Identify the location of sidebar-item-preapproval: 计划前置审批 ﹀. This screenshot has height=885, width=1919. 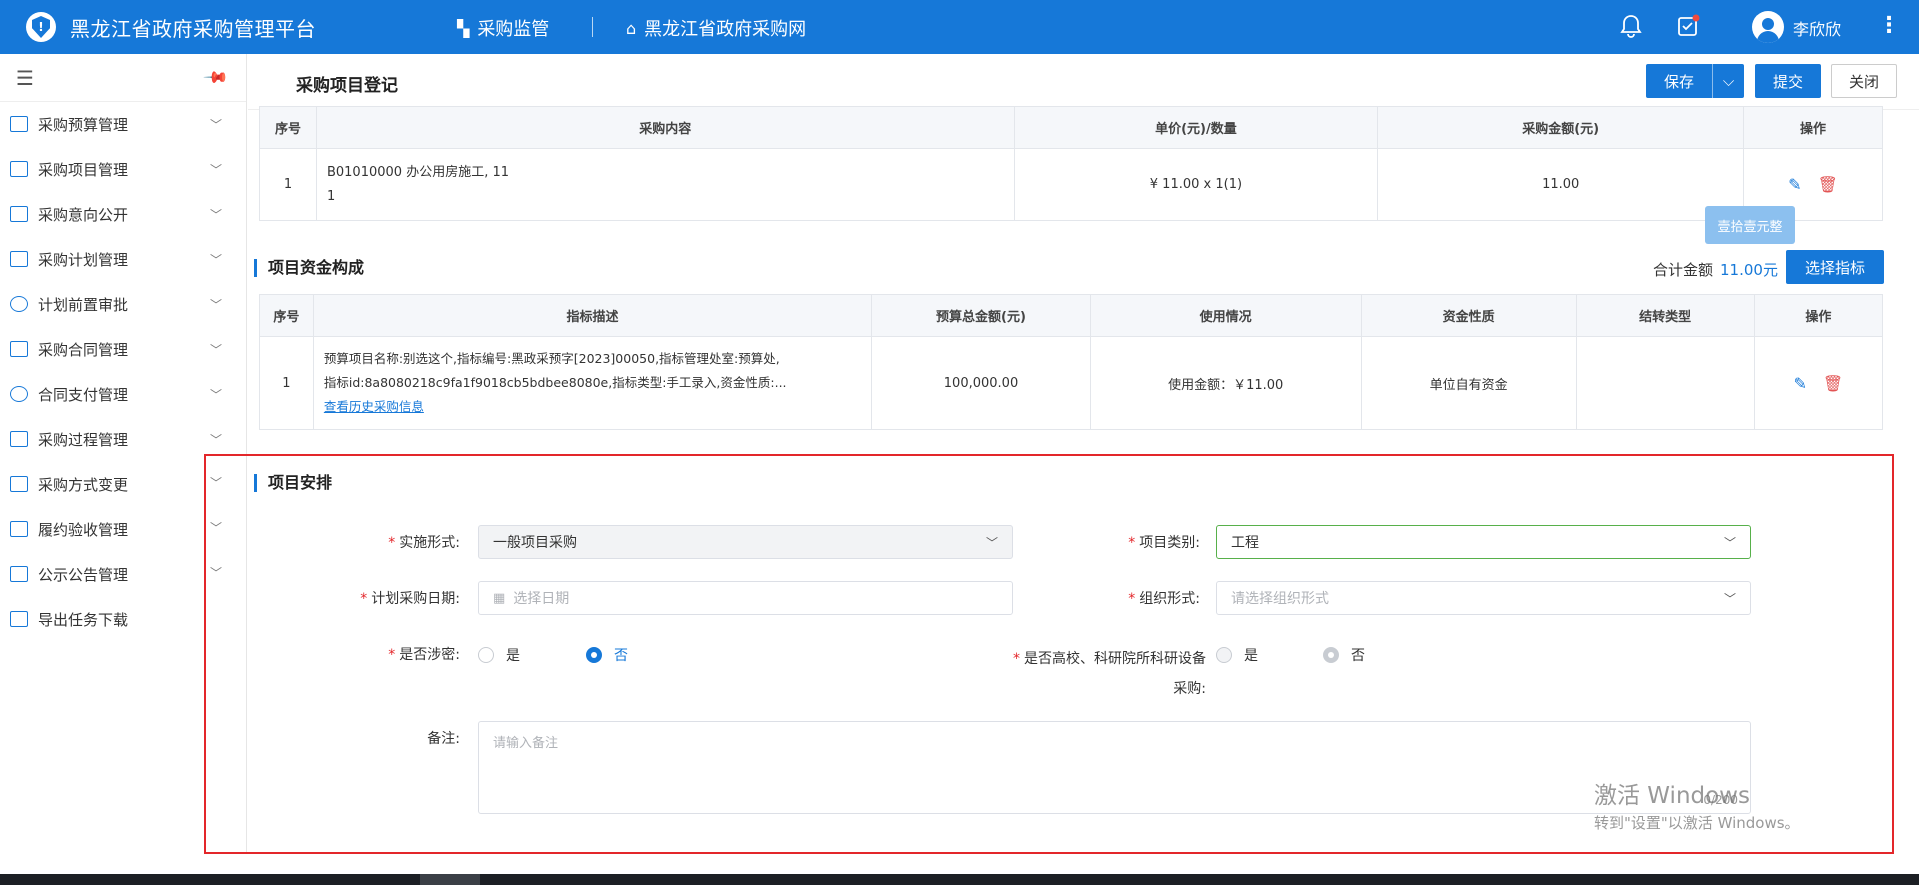
(123, 304).